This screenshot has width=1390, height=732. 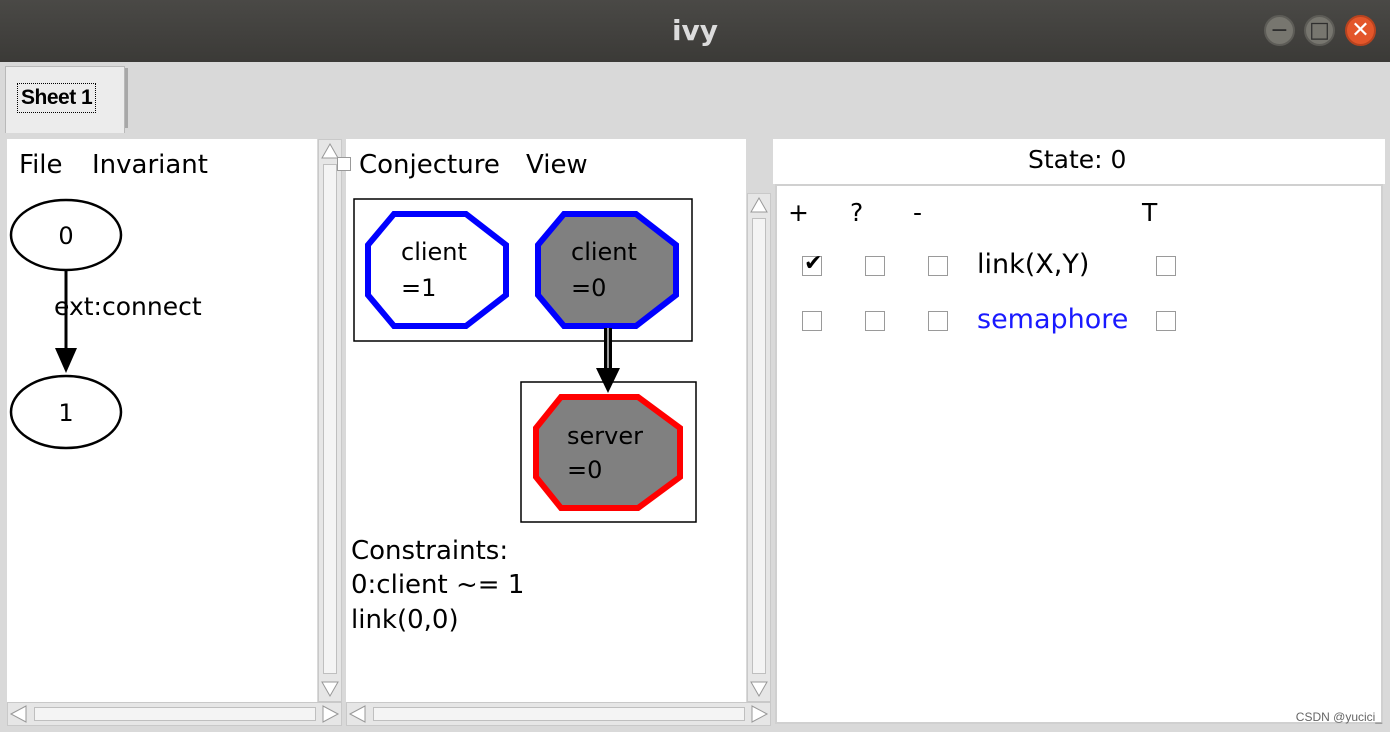 I want to click on check-icon: ✔, so click(x=813, y=263).